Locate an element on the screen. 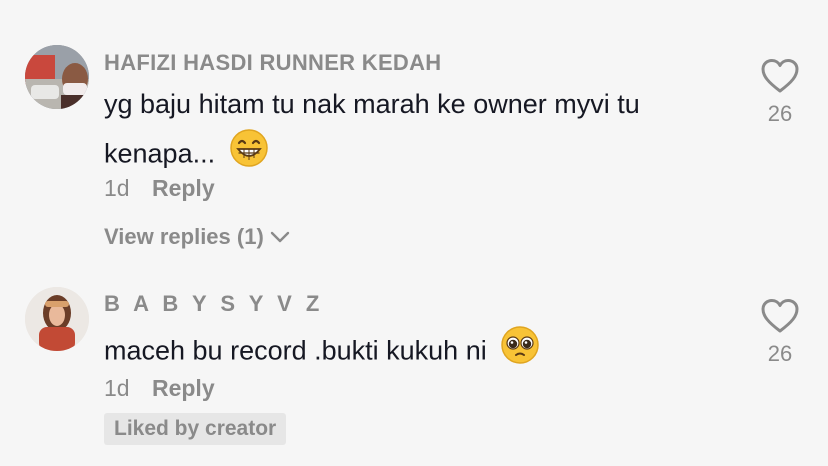 The width and height of the screenshot is (828, 466). username: B A B Y S Y V Z is located at coordinates (213, 304).